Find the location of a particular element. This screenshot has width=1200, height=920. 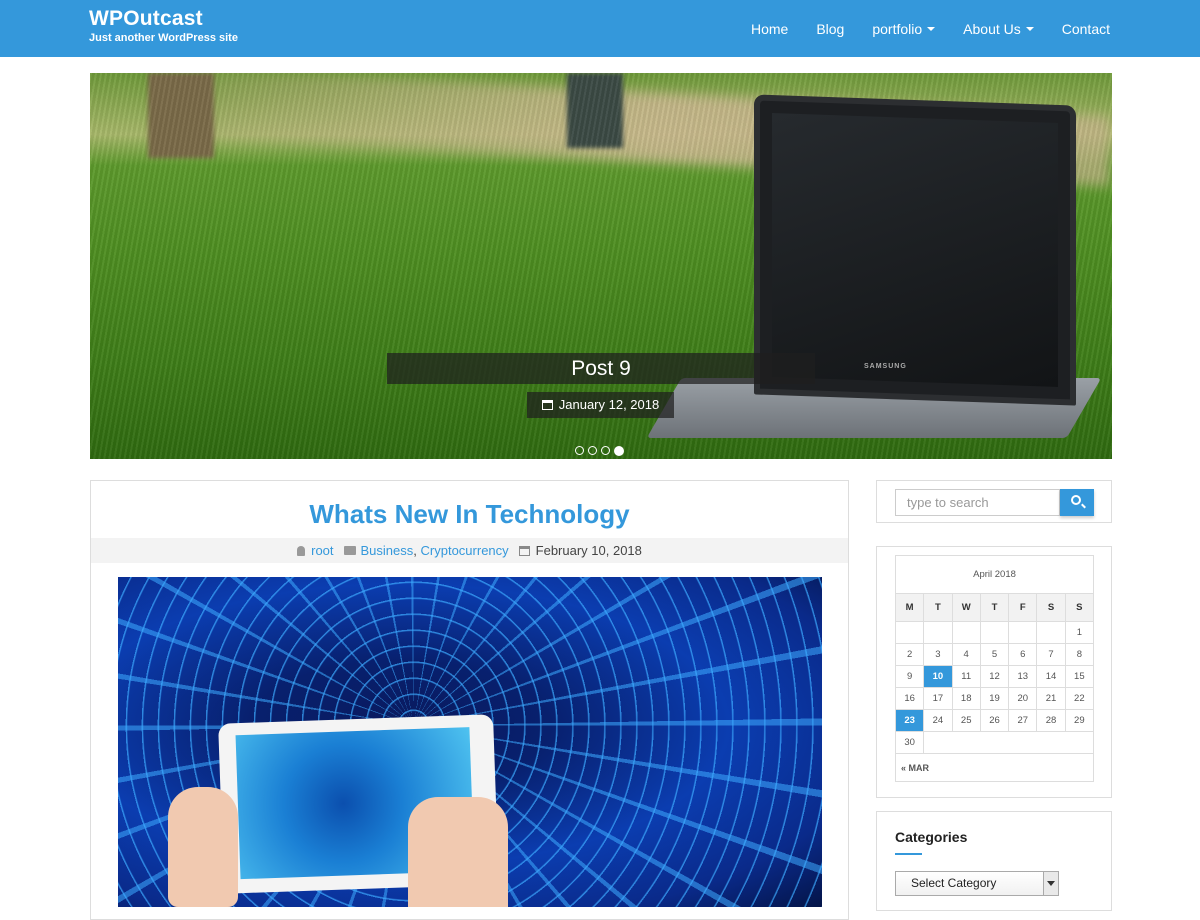

slide-date: January 12, 2018 is located at coordinates (600, 405).